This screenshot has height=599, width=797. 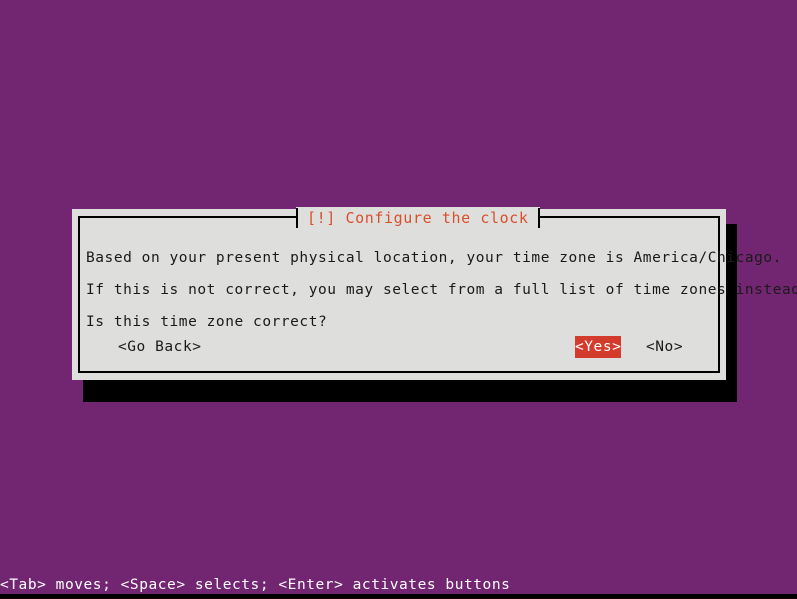 I want to click on yes-button: <Yes>, so click(x=598, y=347).